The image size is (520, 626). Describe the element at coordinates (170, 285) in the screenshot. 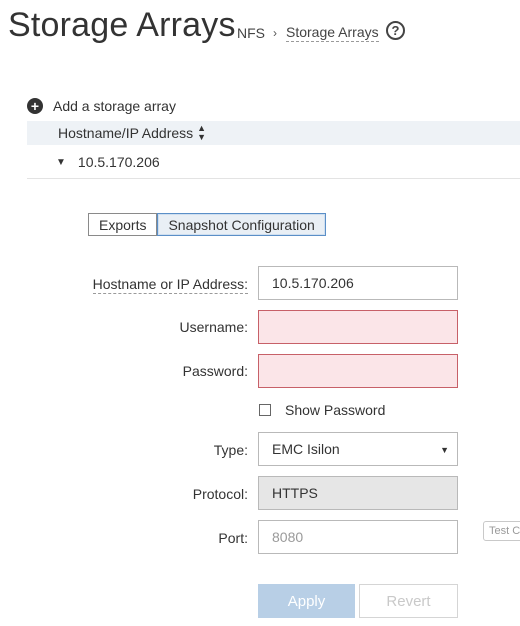

I see `hostname-label: Hostname or IP Address:` at that location.